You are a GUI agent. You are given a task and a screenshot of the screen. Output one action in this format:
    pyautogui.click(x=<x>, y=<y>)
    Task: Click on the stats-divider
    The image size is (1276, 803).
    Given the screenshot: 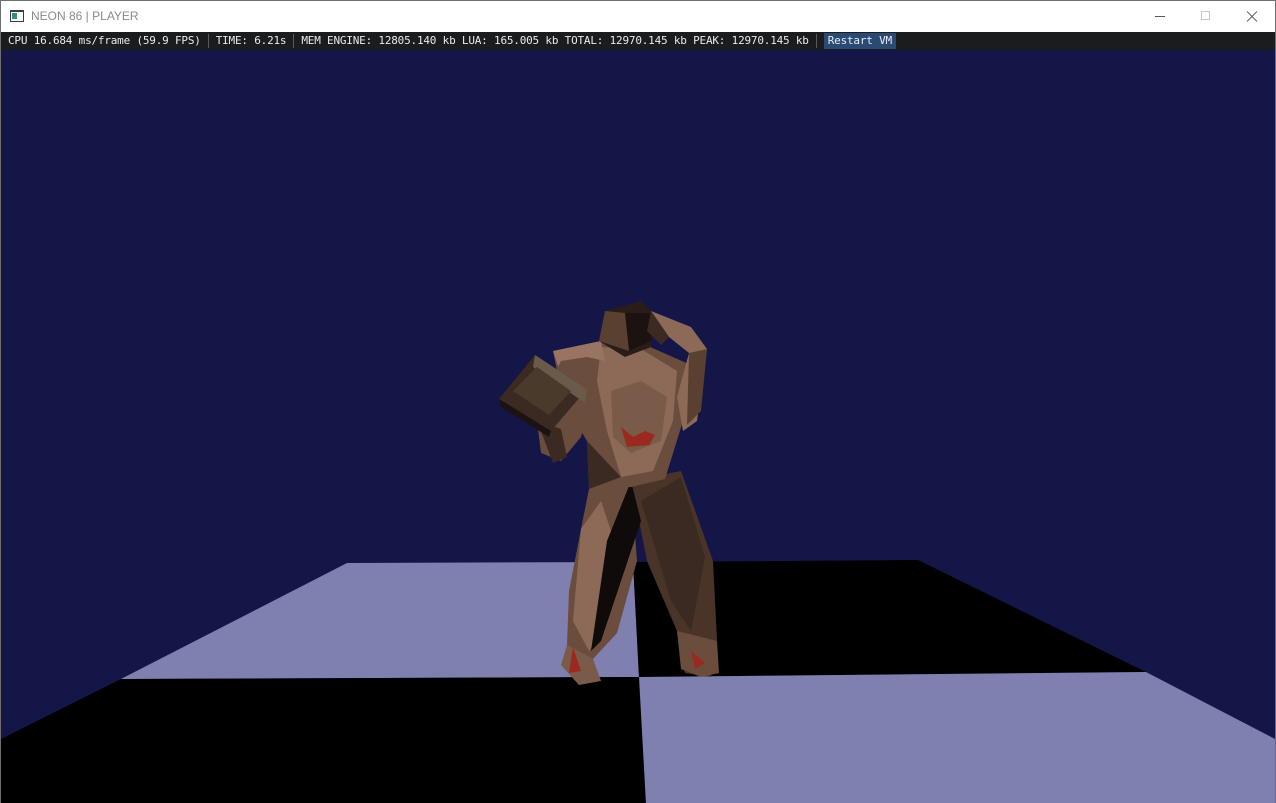 What is the action you would take?
    pyautogui.click(x=816, y=41)
    